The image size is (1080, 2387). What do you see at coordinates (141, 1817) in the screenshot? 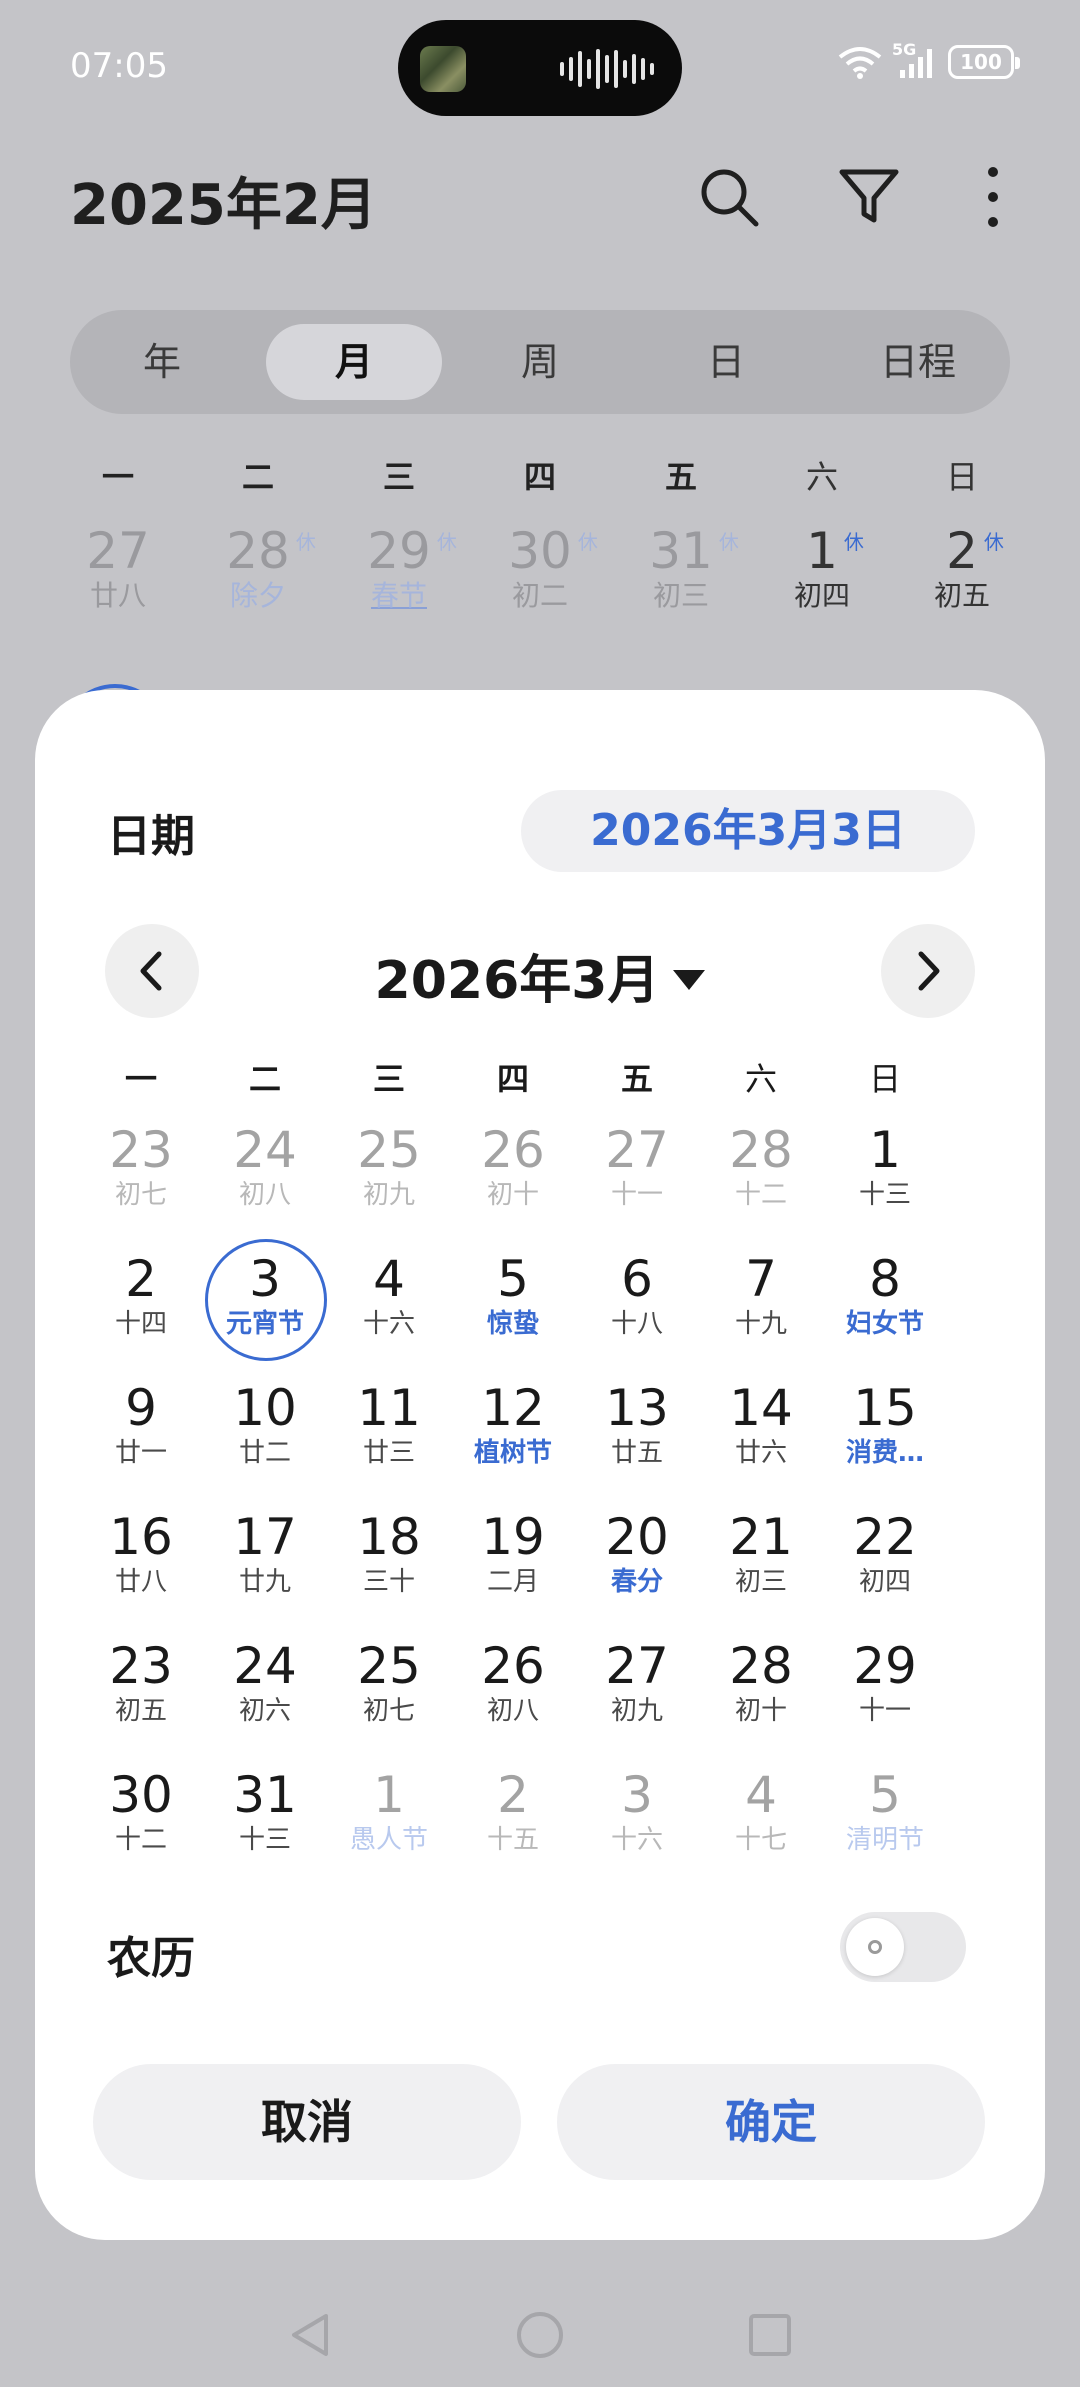
I see `day-cell: 30 十二` at bounding box center [141, 1817].